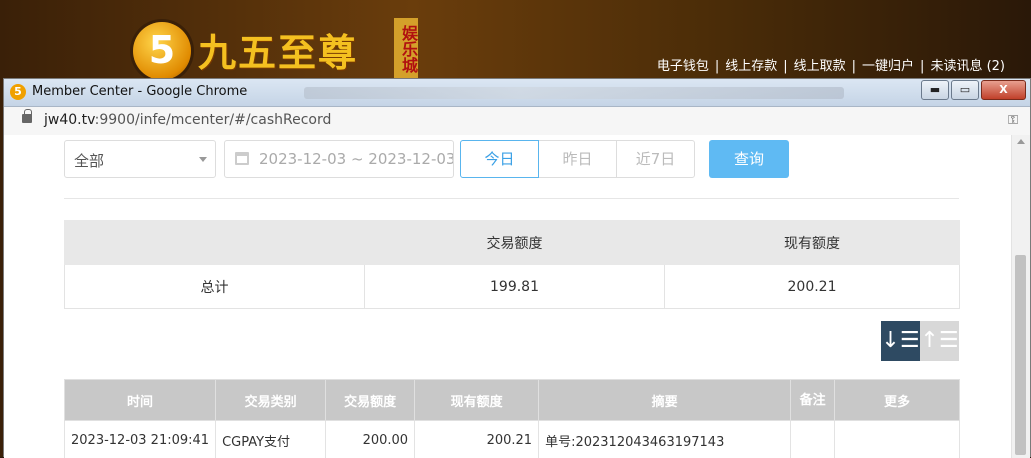 The image size is (1031, 458). Describe the element at coordinates (749, 159) in the screenshot. I see `query-button: 查询` at that location.